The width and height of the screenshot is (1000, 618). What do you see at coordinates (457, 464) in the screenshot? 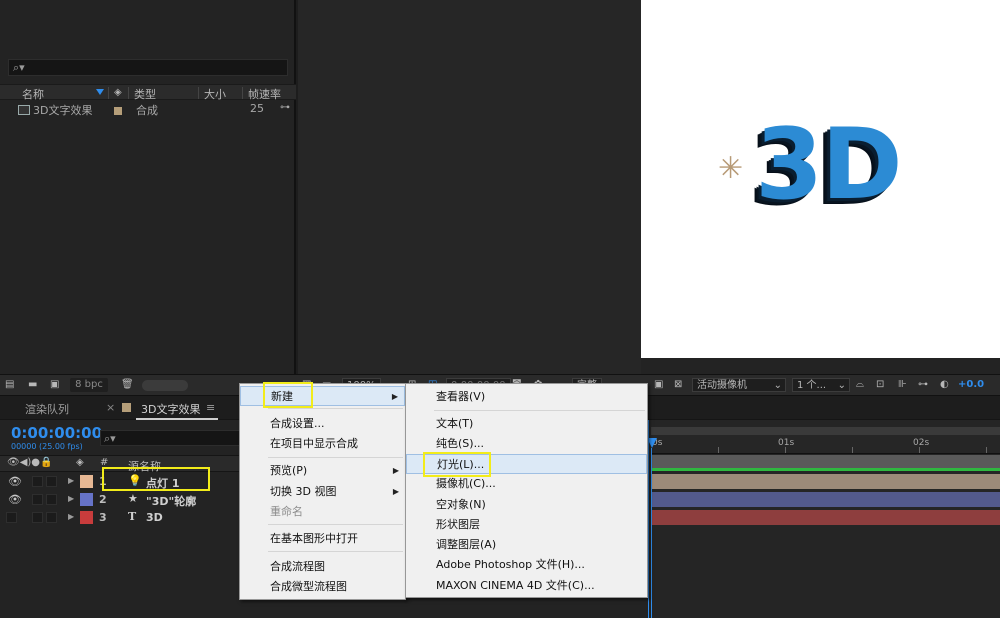
I see `highlight-light` at bounding box center [457, 464].